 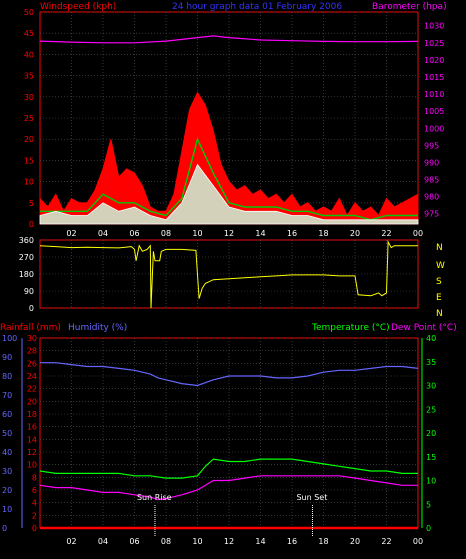 I want to click on hum-x-tick: 02, so click(x=71, y=541).